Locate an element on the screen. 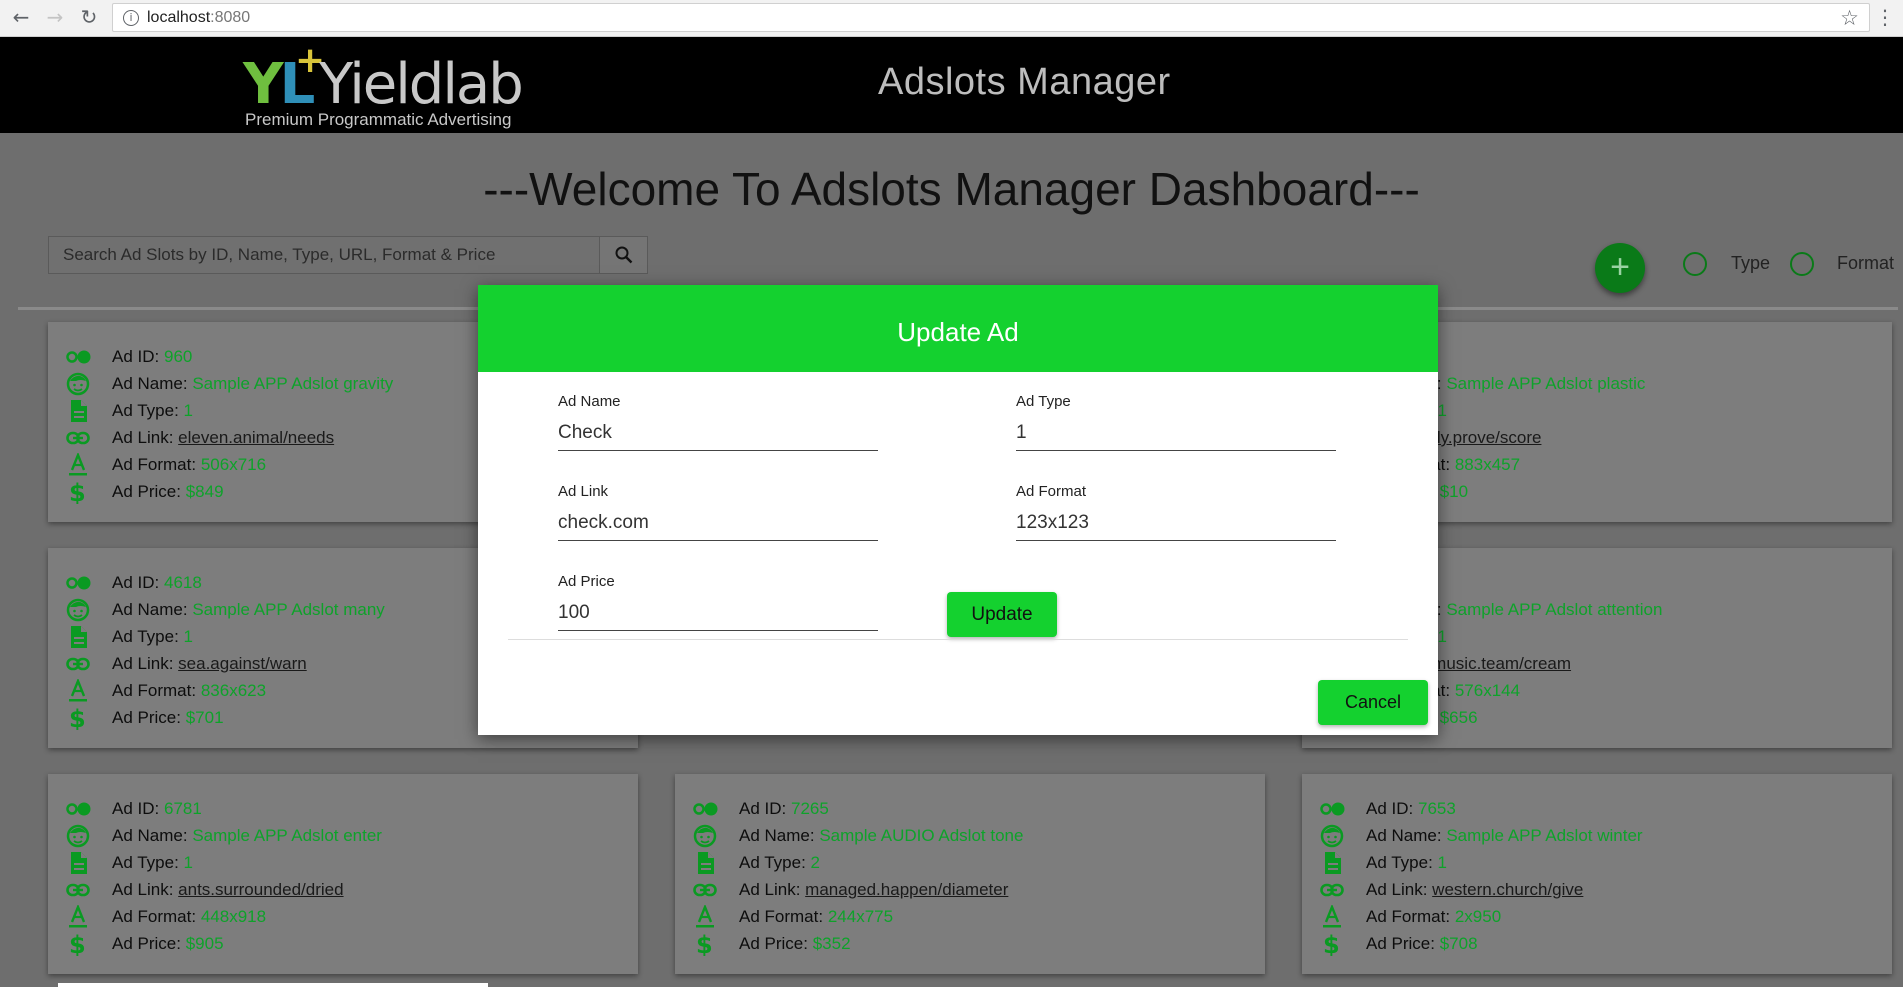  ad-format-value: 448x918 is located at coordinates (233, 916).